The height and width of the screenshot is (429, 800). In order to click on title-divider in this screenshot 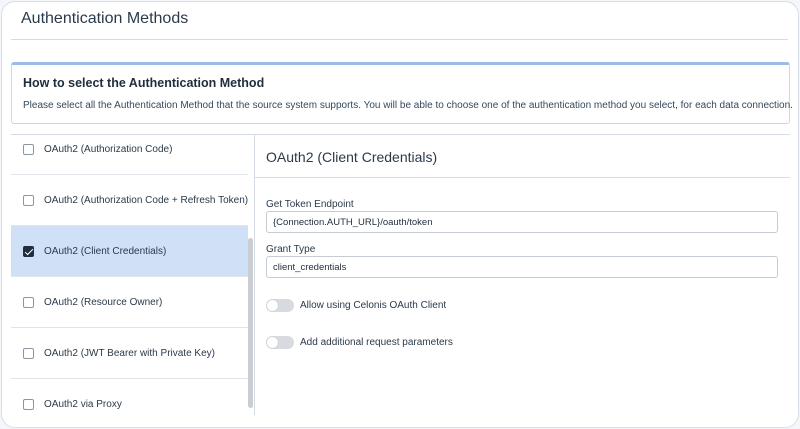, I will do `click(399, 39)`.